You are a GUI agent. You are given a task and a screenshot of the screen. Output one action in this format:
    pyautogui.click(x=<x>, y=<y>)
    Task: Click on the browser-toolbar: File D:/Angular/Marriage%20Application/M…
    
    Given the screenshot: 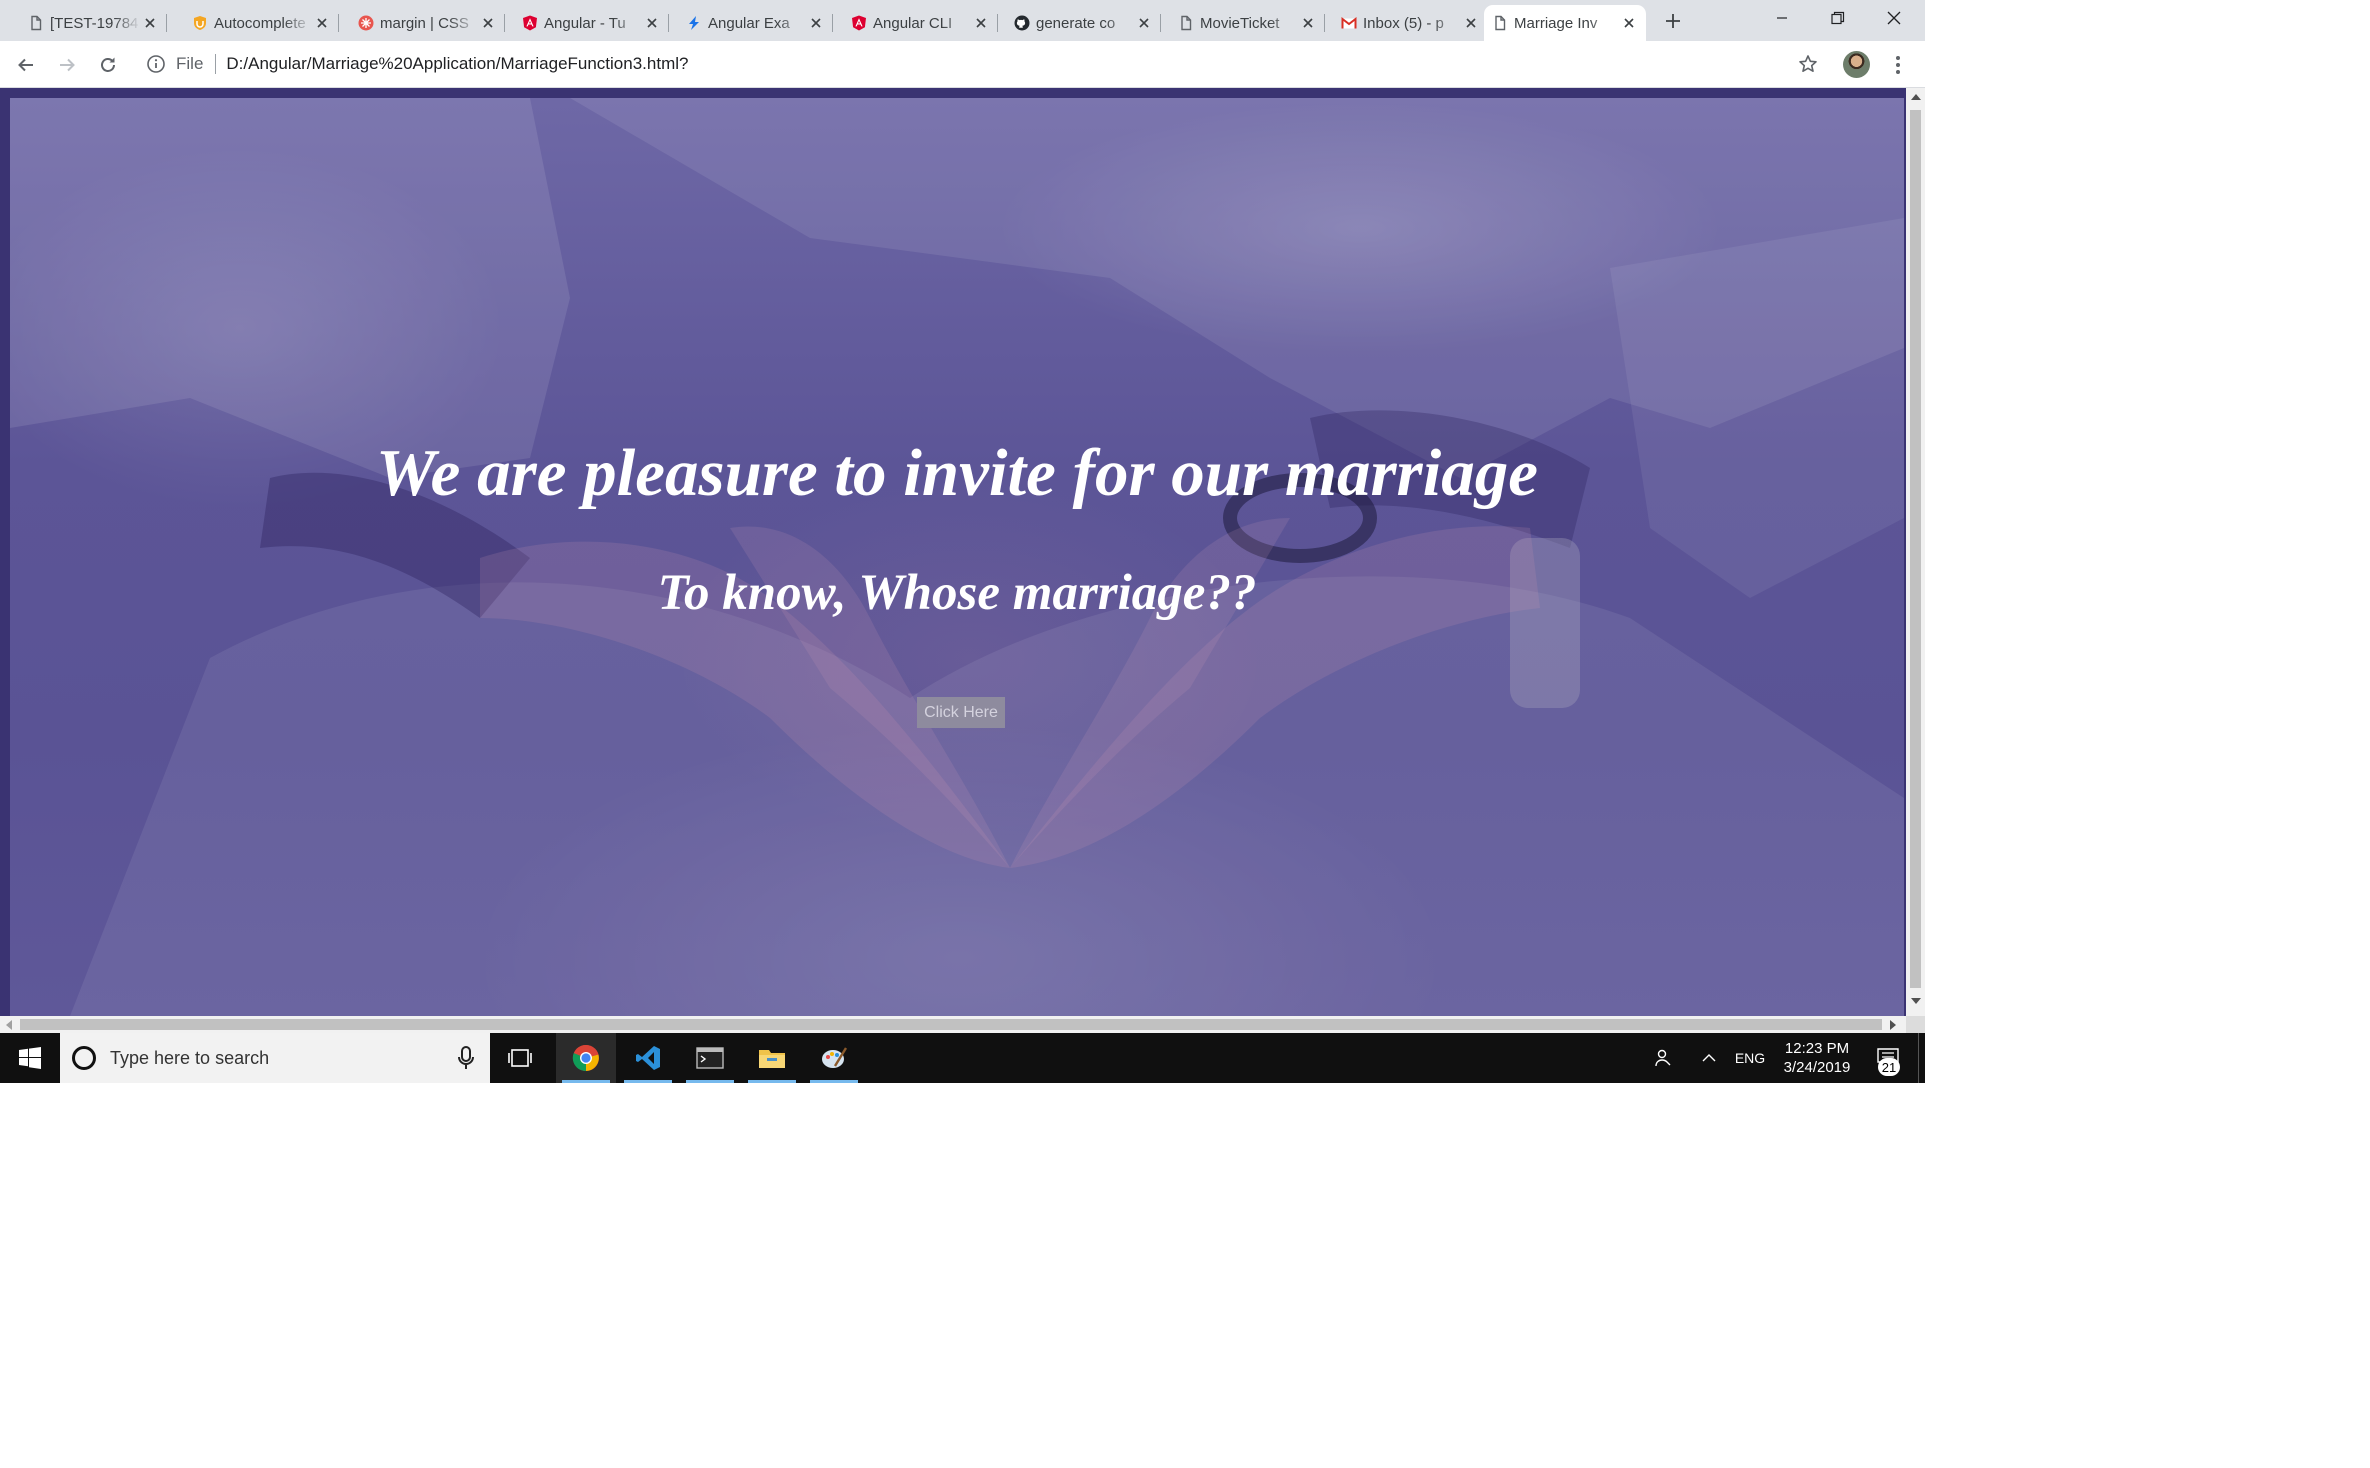 What is the action you would take?
    pyautogui.click(x=962, y=64)
    